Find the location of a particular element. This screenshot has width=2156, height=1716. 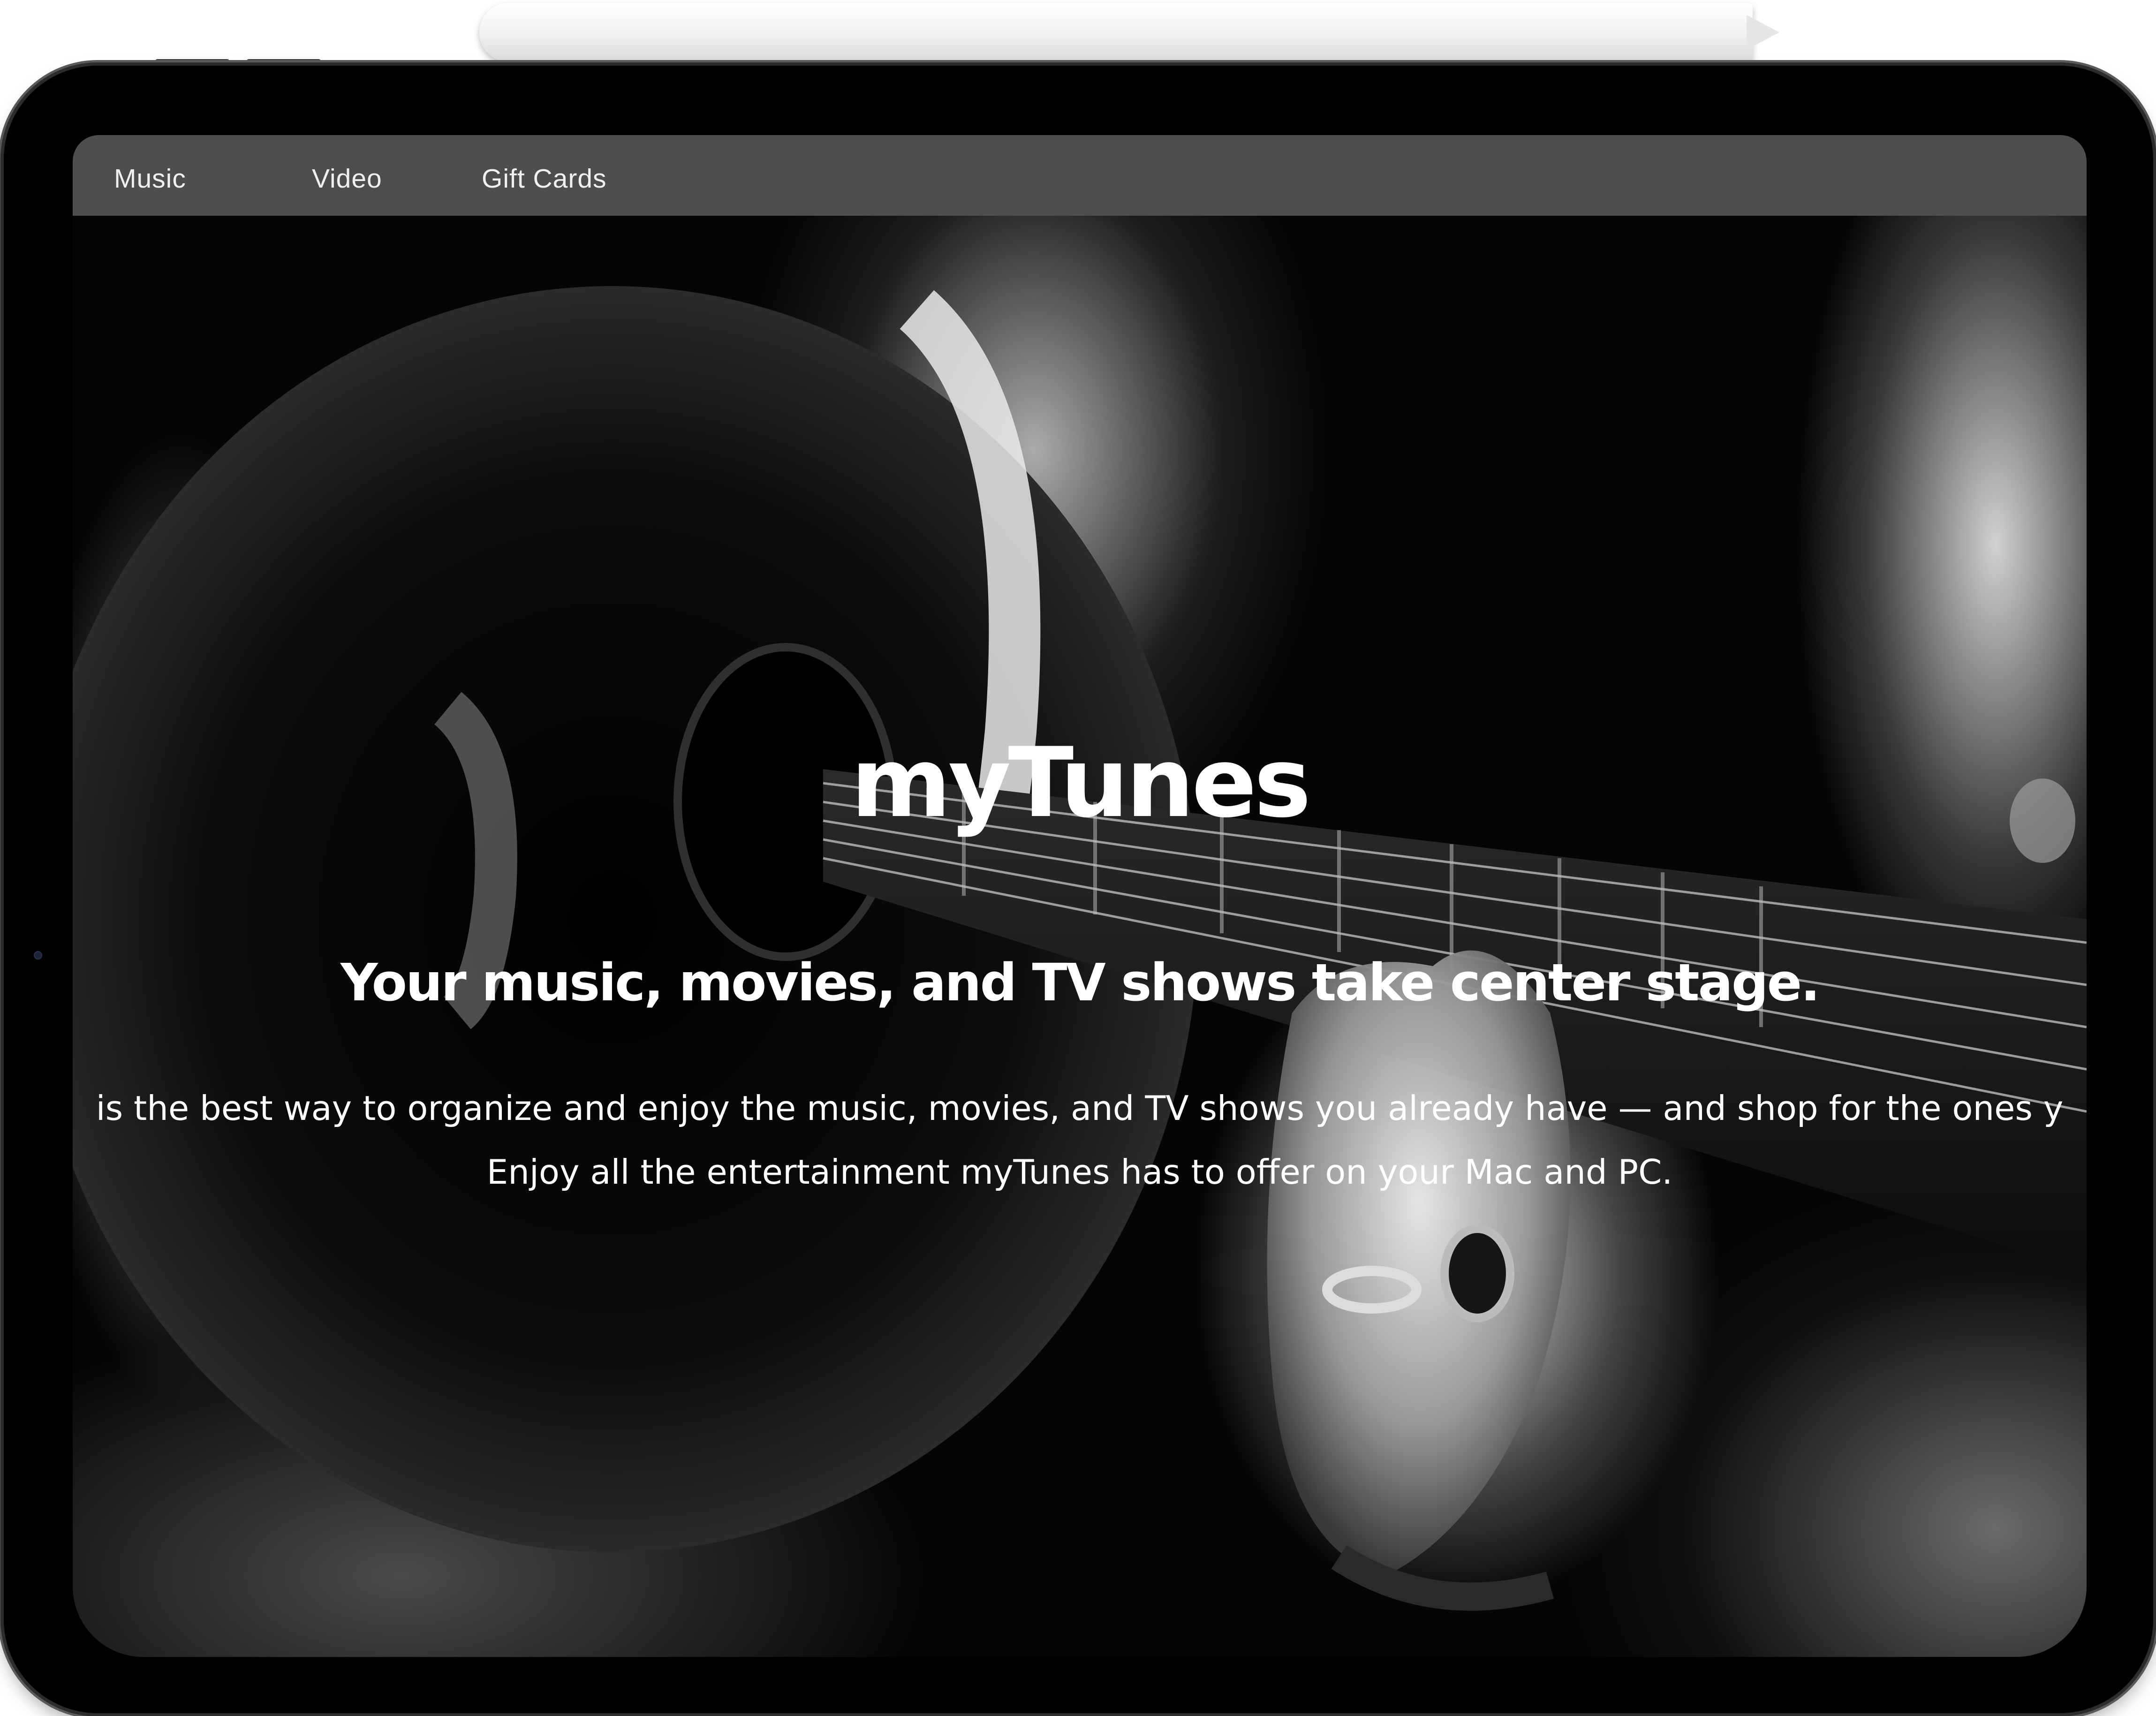

front-camera is located at coordinates (38, 955).